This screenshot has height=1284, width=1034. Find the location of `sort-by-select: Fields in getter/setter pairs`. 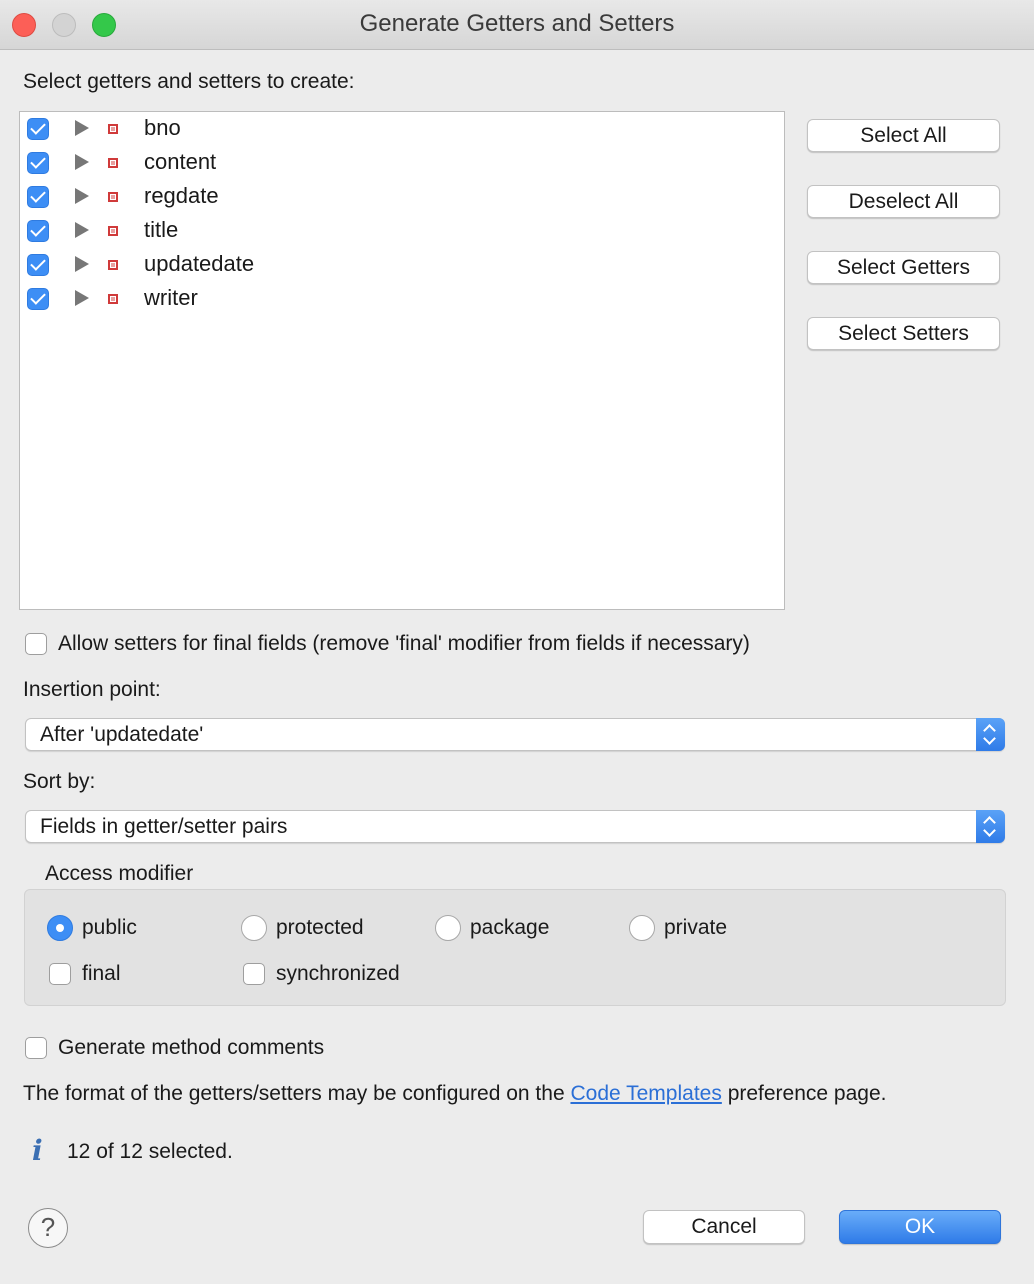

sort-by-select: Fields in getter/setter pairs is located at coordinates (515, 826).